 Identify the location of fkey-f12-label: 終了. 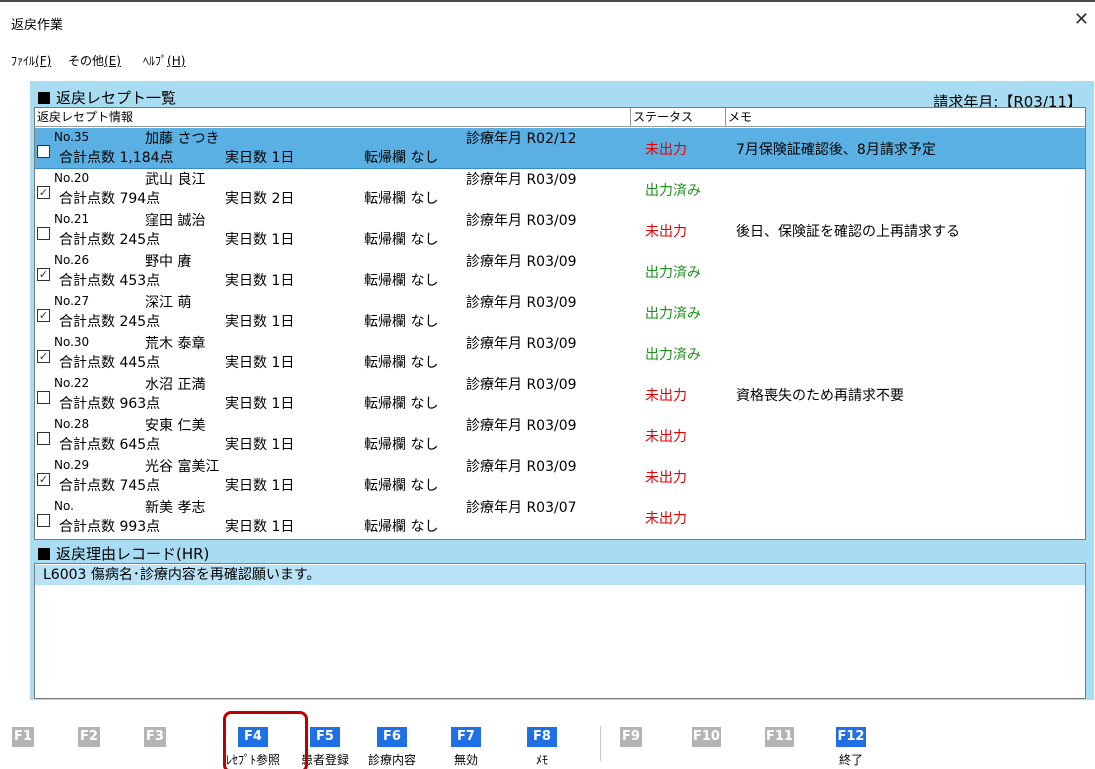
(850, 760).